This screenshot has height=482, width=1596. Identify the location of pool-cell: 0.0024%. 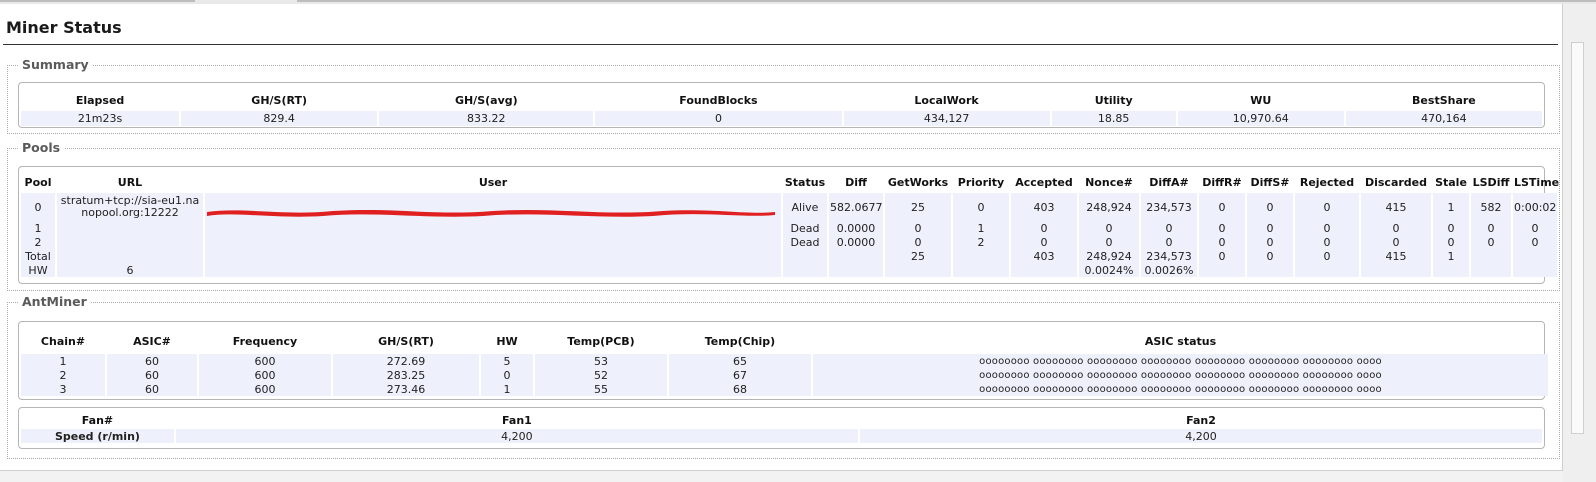
(1109, 270).